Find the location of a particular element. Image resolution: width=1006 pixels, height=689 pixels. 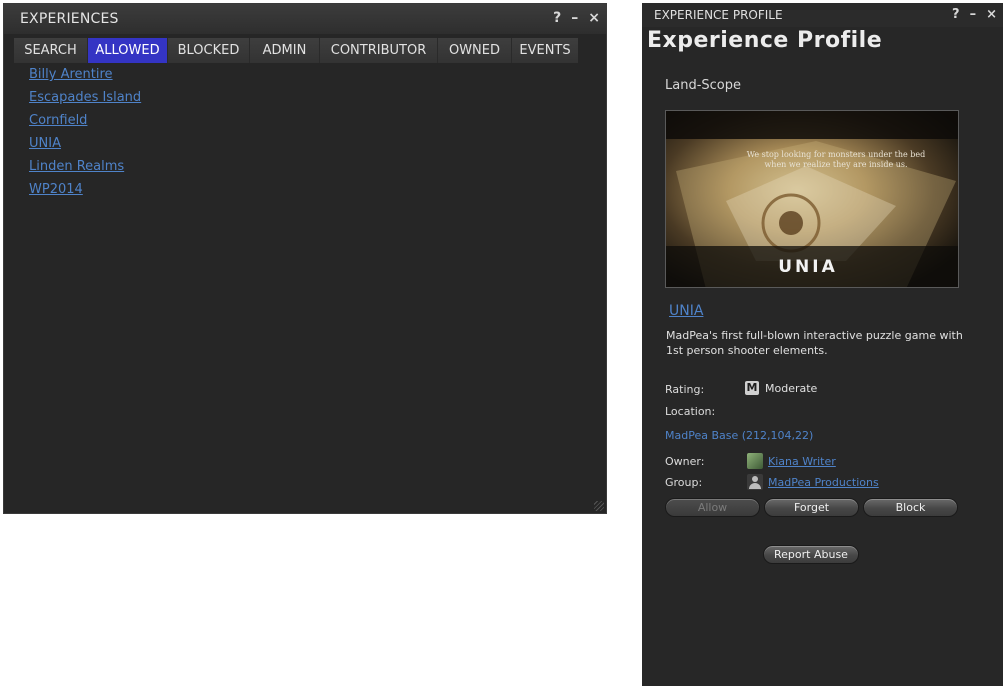

tab-search: SEARCH is located at coordinates (51, 50).